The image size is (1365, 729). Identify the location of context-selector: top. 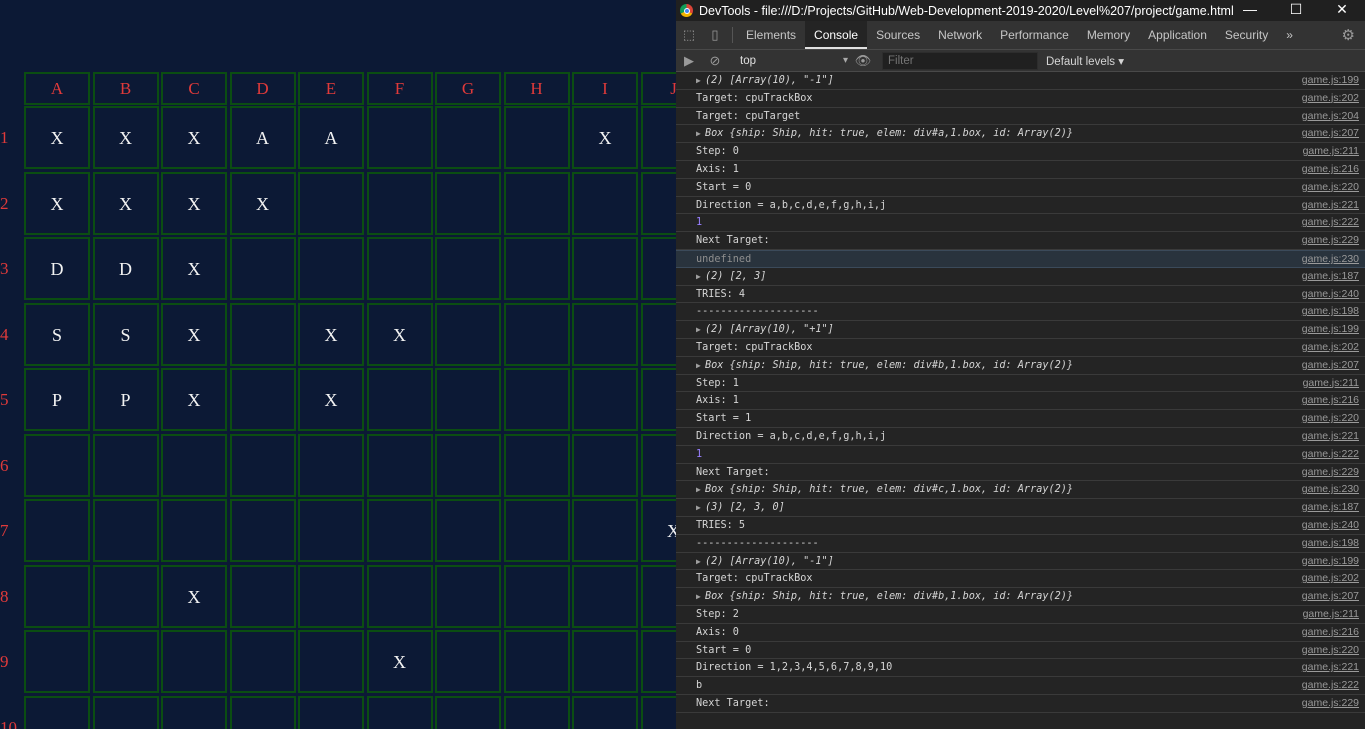
(791, 61).